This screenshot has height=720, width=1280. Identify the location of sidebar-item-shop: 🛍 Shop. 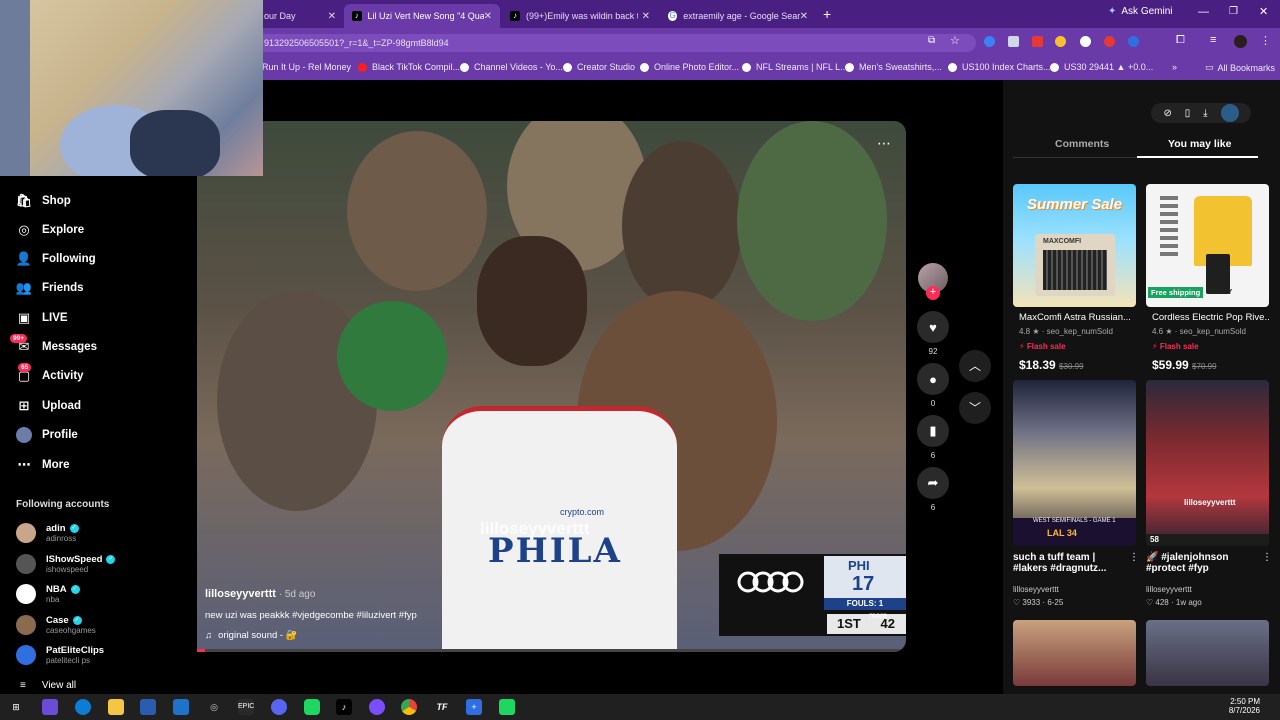
(43, 201).